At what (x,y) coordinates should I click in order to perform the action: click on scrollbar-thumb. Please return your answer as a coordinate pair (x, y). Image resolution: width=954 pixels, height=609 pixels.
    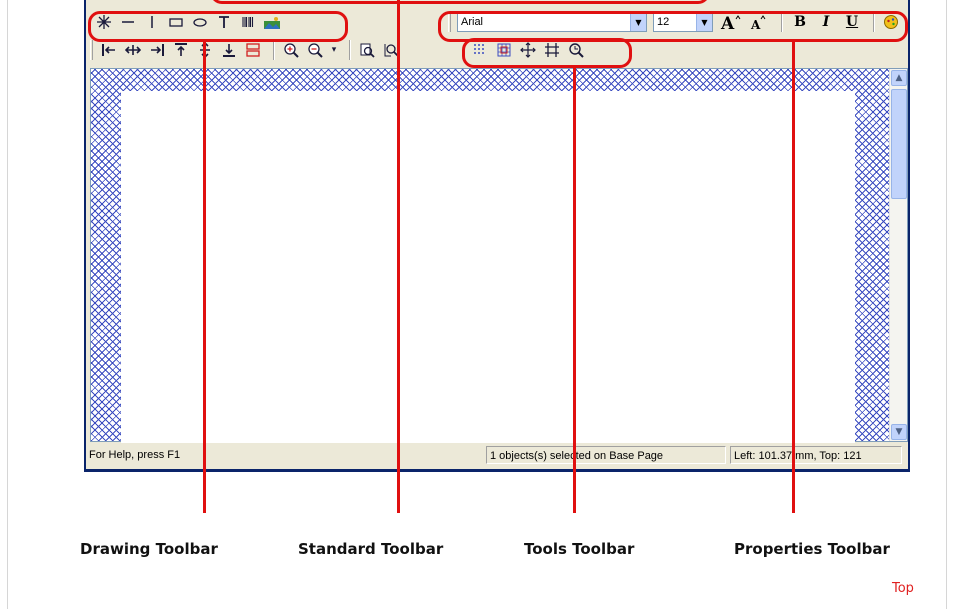
    Looking at the image, I should click on (899, 144).